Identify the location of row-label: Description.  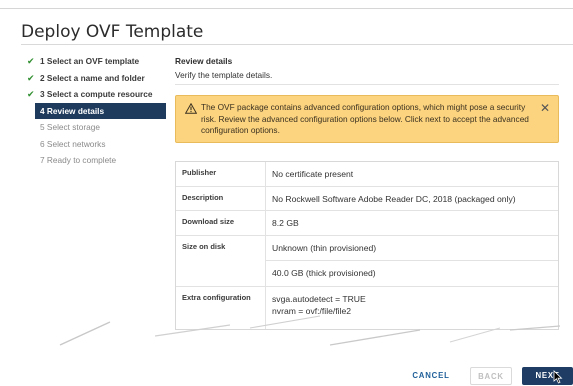
(221, 198).